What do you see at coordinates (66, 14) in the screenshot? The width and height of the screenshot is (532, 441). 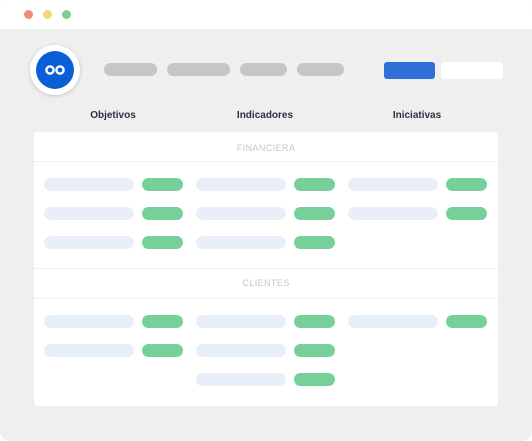 I see `maximize-window-button` at bounding box center [66, 14].